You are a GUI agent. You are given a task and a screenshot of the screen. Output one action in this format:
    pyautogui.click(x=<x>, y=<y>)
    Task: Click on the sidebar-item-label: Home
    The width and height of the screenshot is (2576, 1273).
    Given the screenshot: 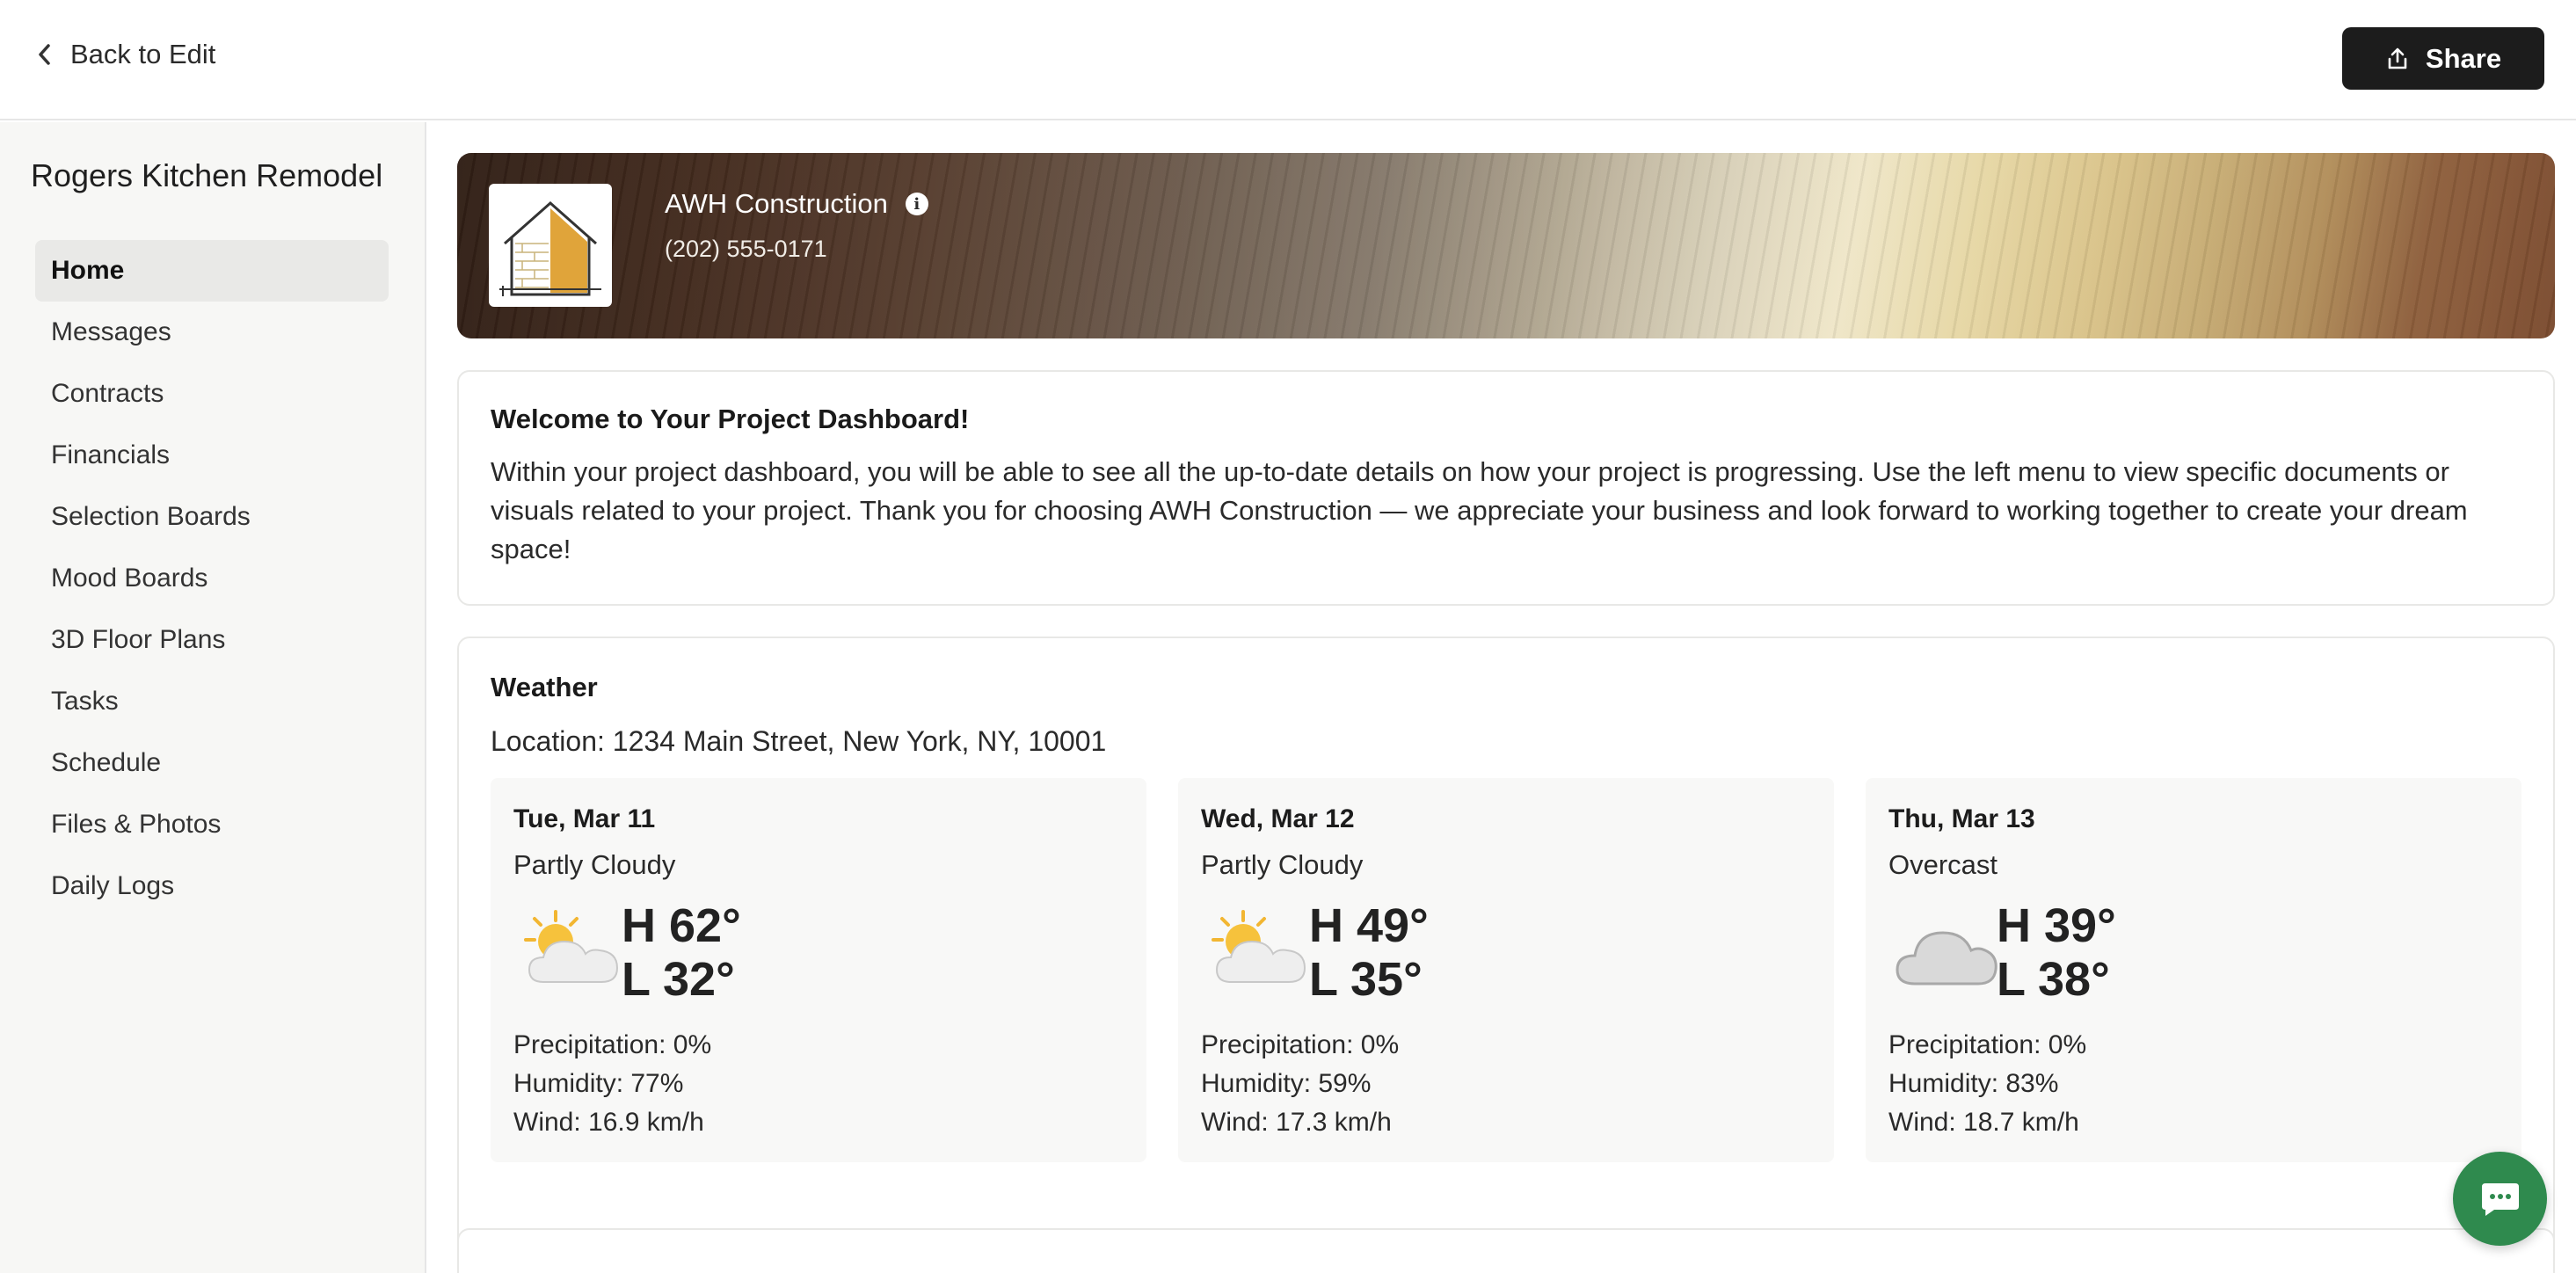 What is the action you would take?
    pyautogui.click(x=88, y=270)
    